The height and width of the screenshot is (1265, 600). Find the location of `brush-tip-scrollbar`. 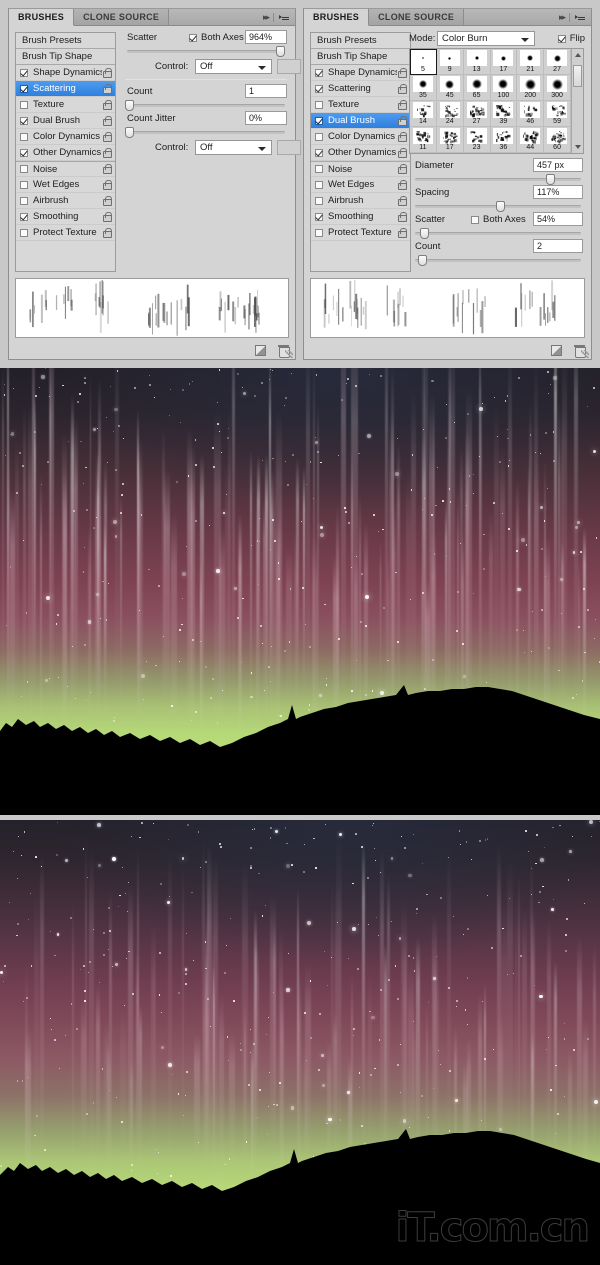

brush-tip-scrollbar is located at coordinates (577, 101).